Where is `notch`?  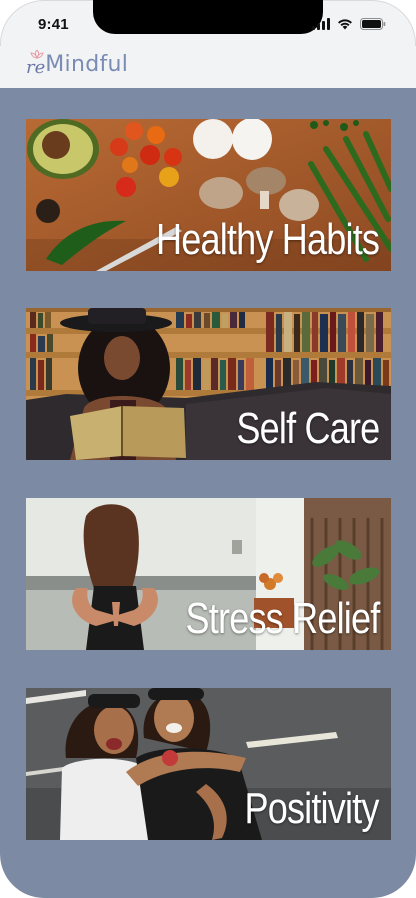
notch is located at coordinates (208, 17).